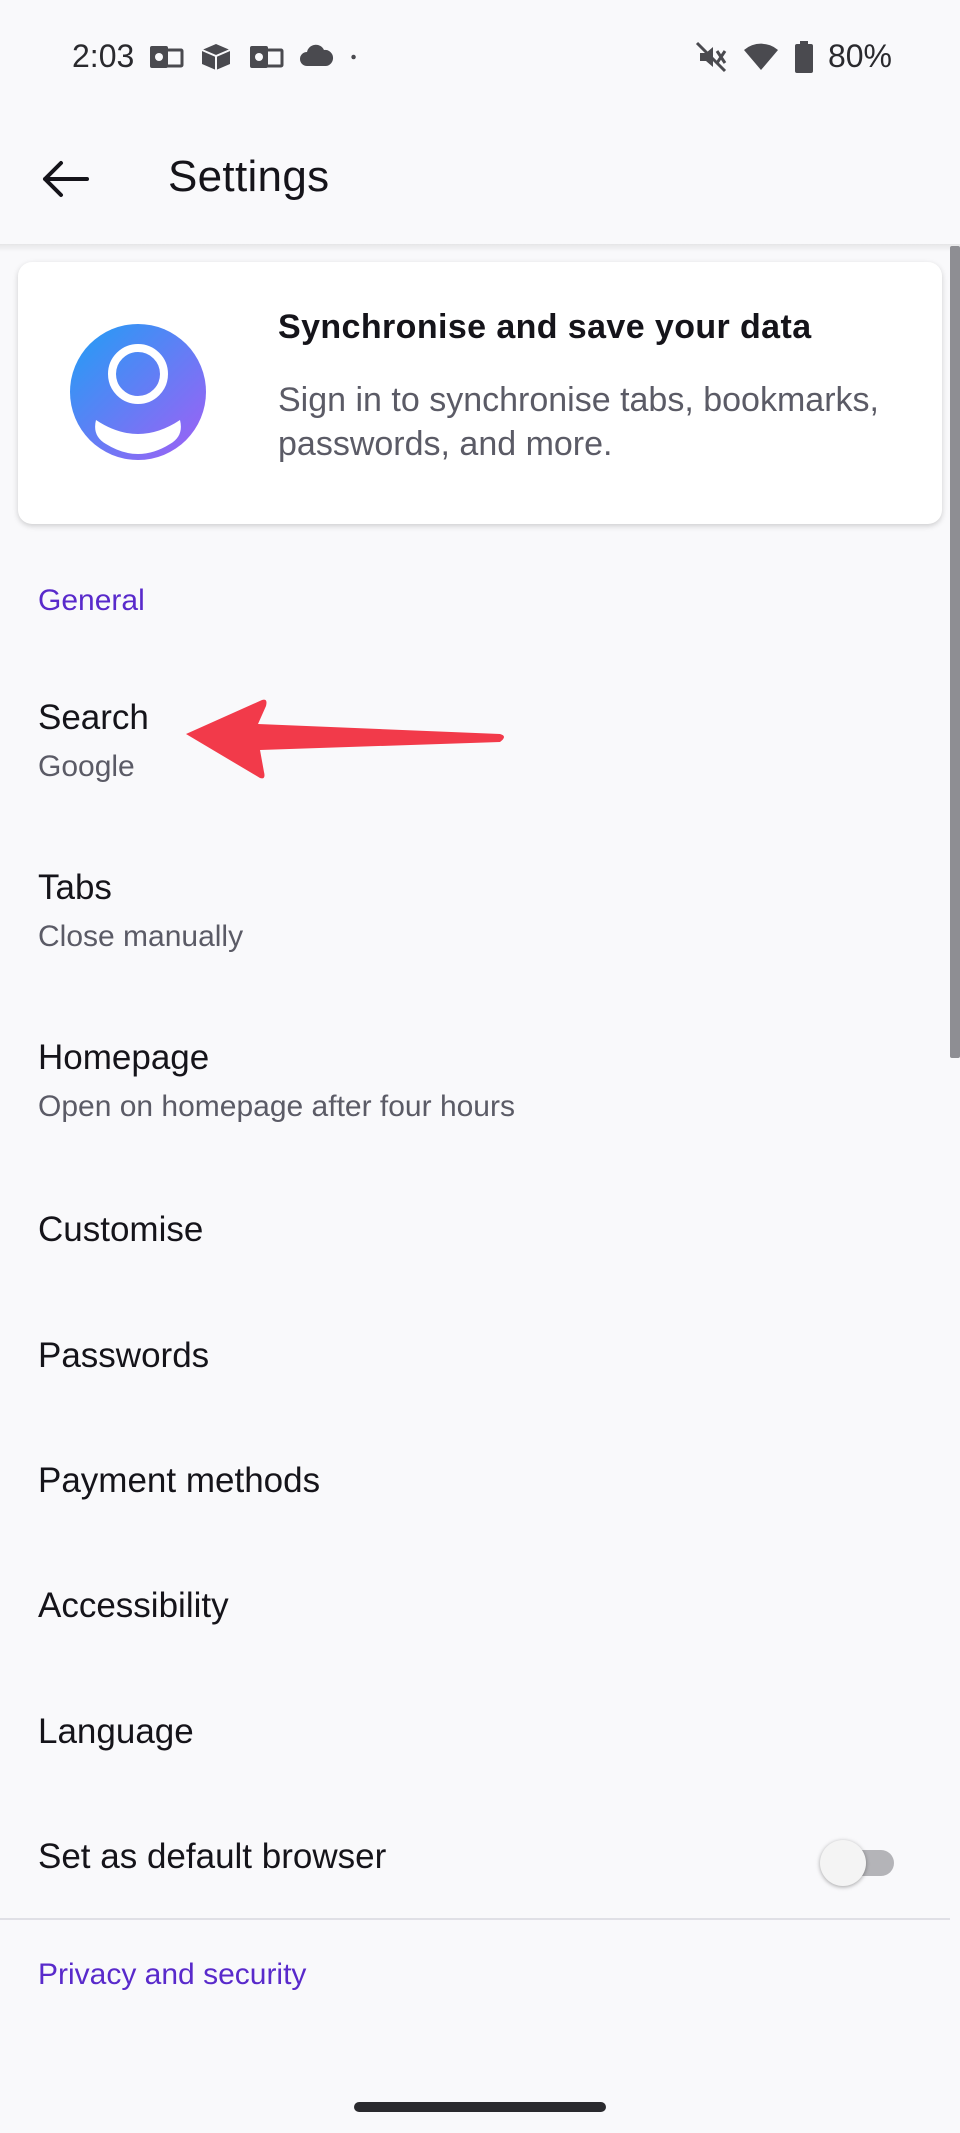 Image resolution: width=960 pixels, height=2133 pixels. I want to click on setting-item-tabs: Tabs Close manually, so click(475, 900).